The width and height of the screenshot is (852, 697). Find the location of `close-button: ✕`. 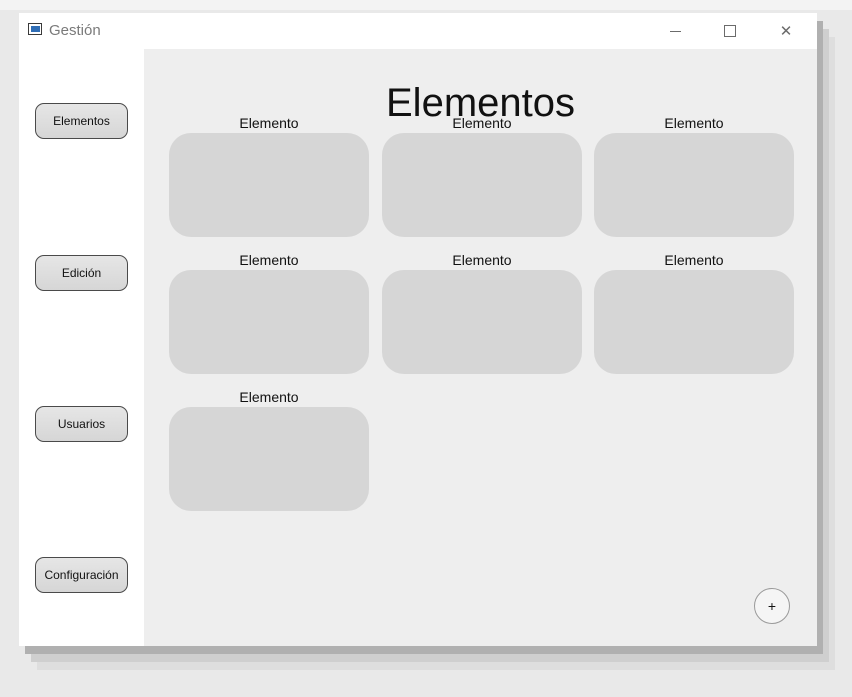

close-button: ✕ is located at coordinates (786, 31).